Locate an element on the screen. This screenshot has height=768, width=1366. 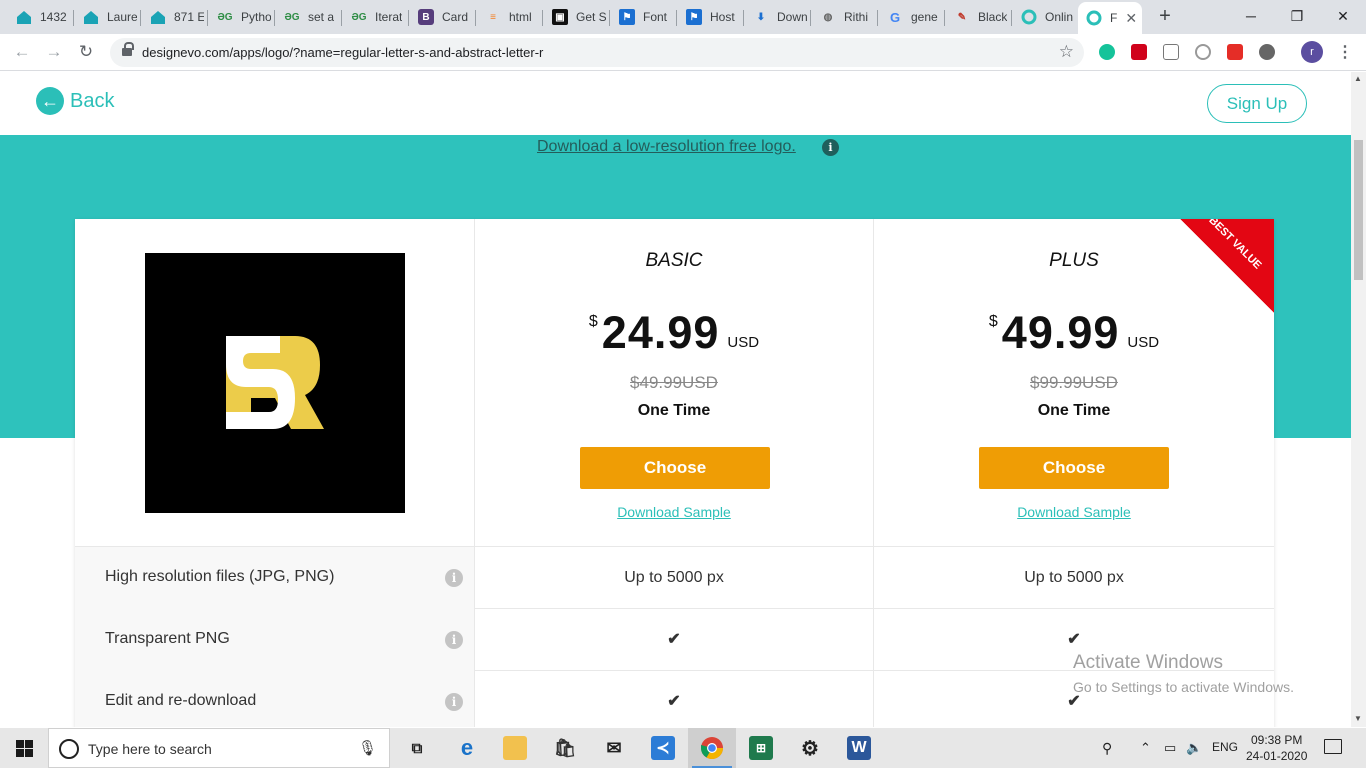
close-window-icon: ✕ is located at coordinates (1343, 16).